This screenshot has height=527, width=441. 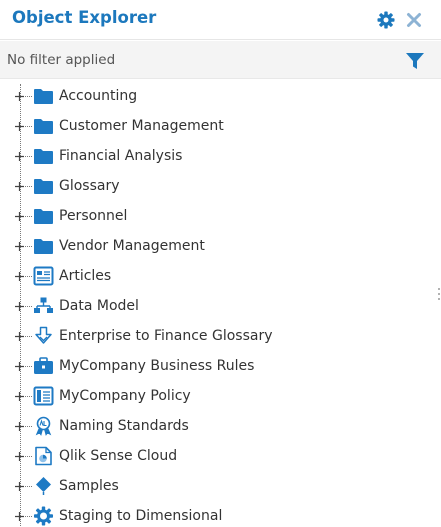 I want to click on tree-item-customer-management: Customer Management, so click(x=215, y=126).